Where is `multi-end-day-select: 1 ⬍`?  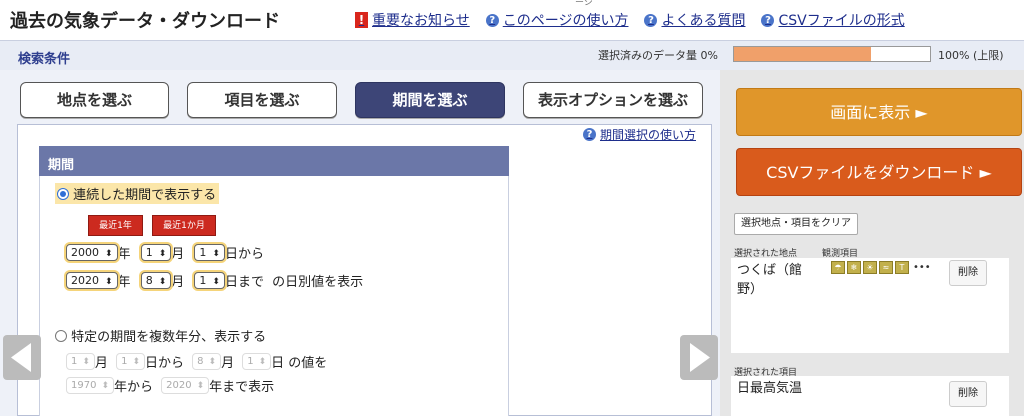 multi-end-day-select: 1 ⬍ is located at coordinates (257, 361).